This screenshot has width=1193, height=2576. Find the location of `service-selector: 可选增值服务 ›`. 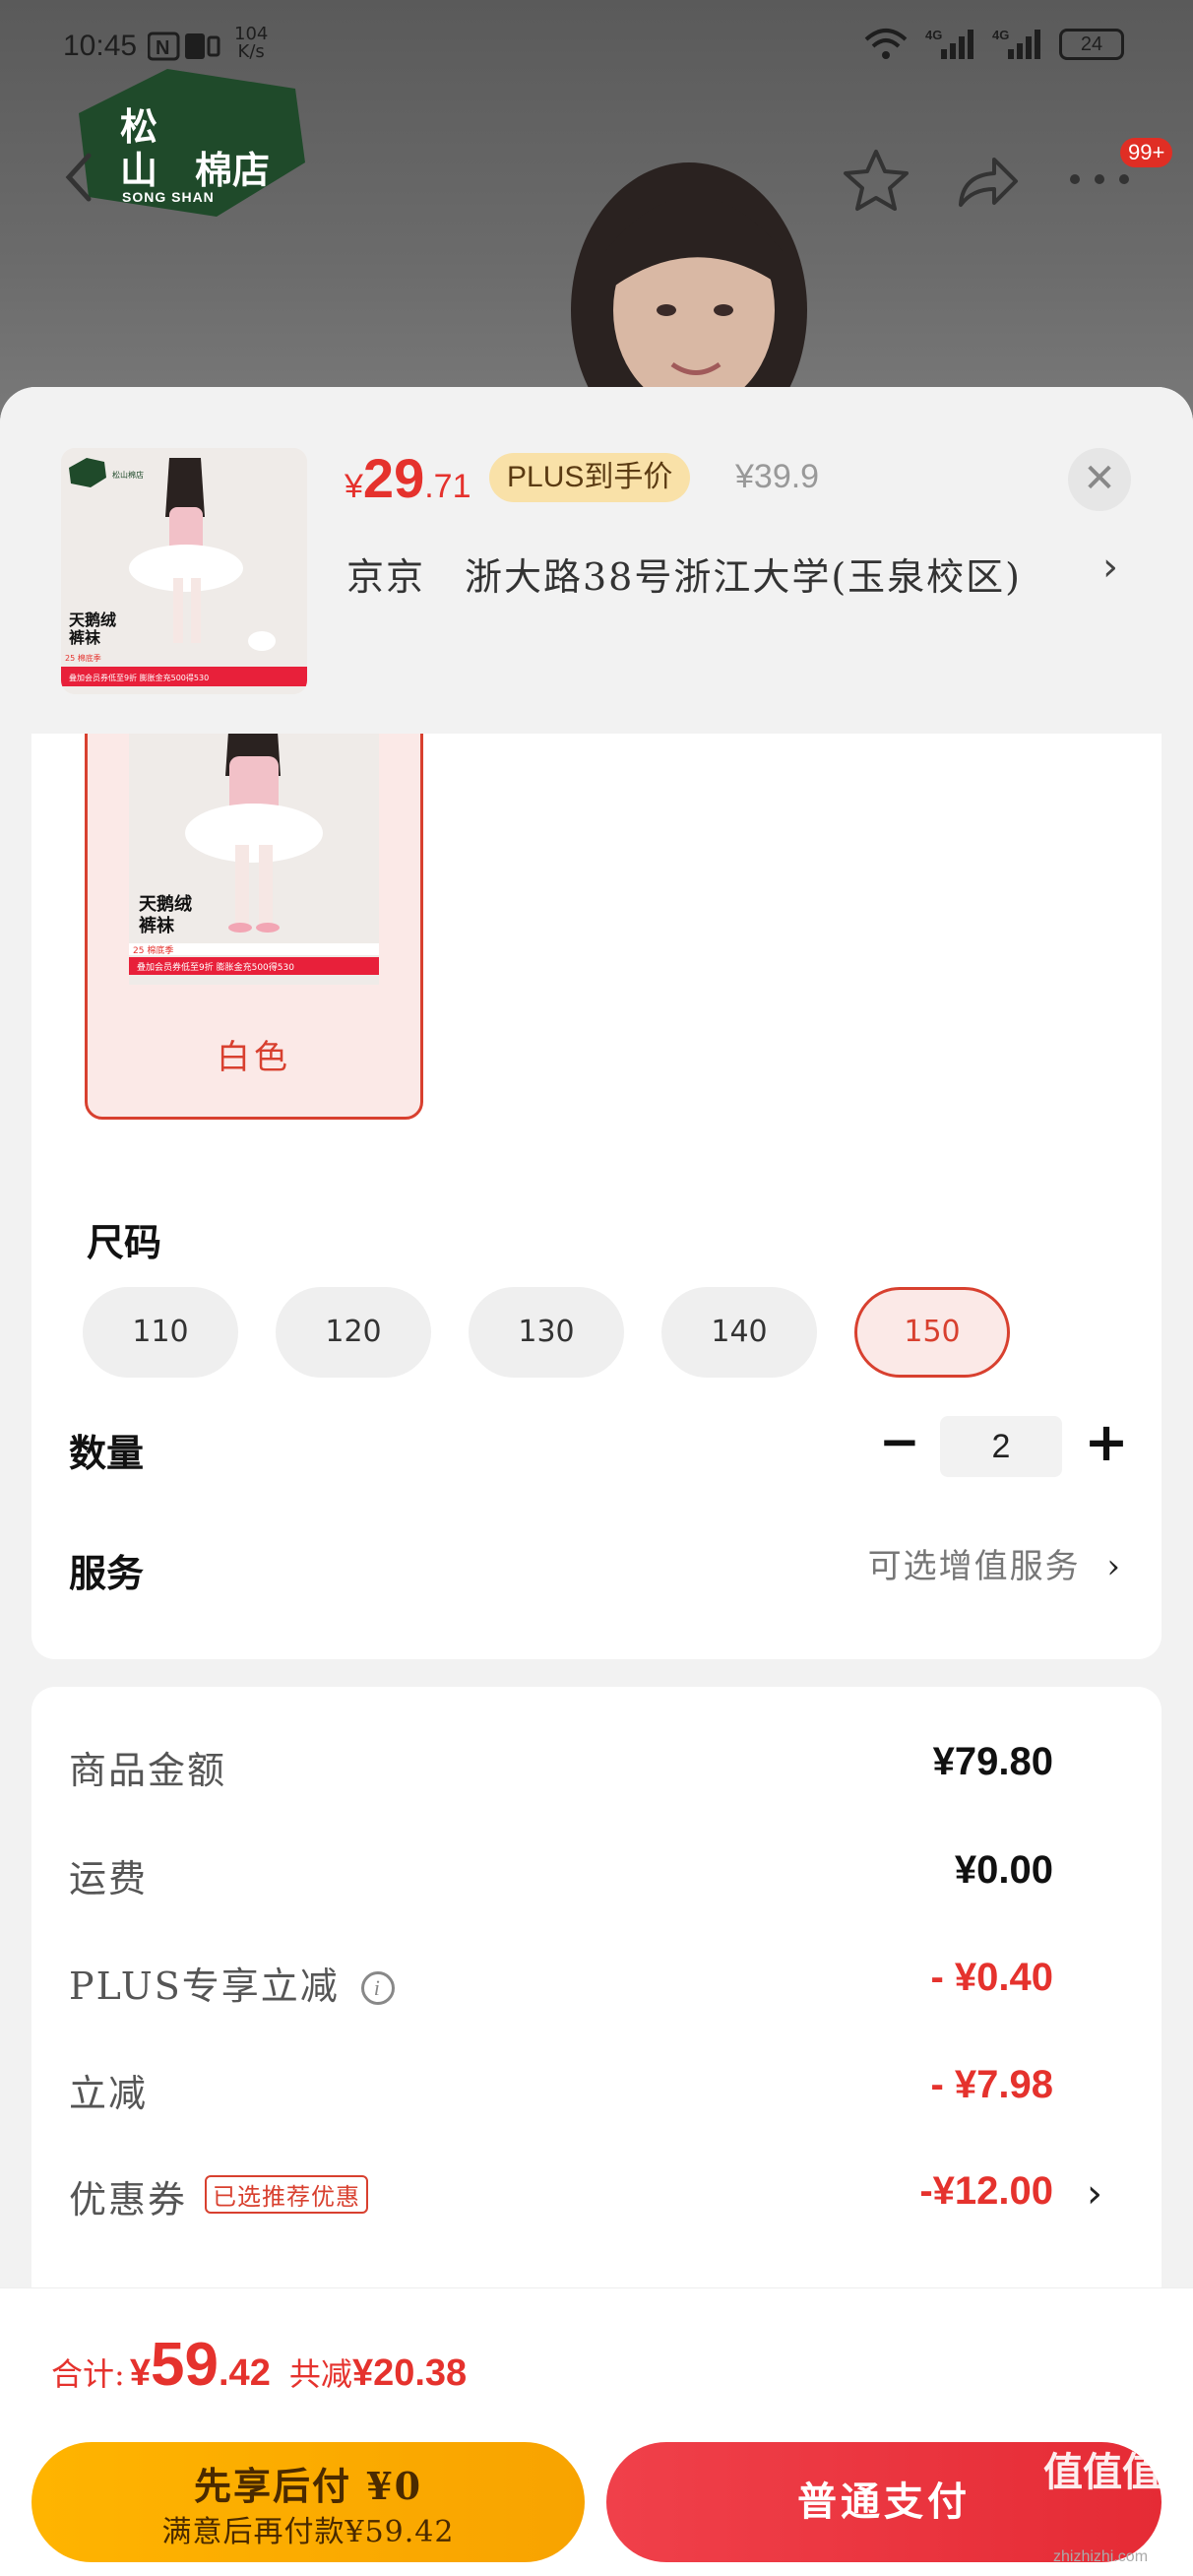

service-selector: 可选增值服务 › is located at coordinates (995, 1563).